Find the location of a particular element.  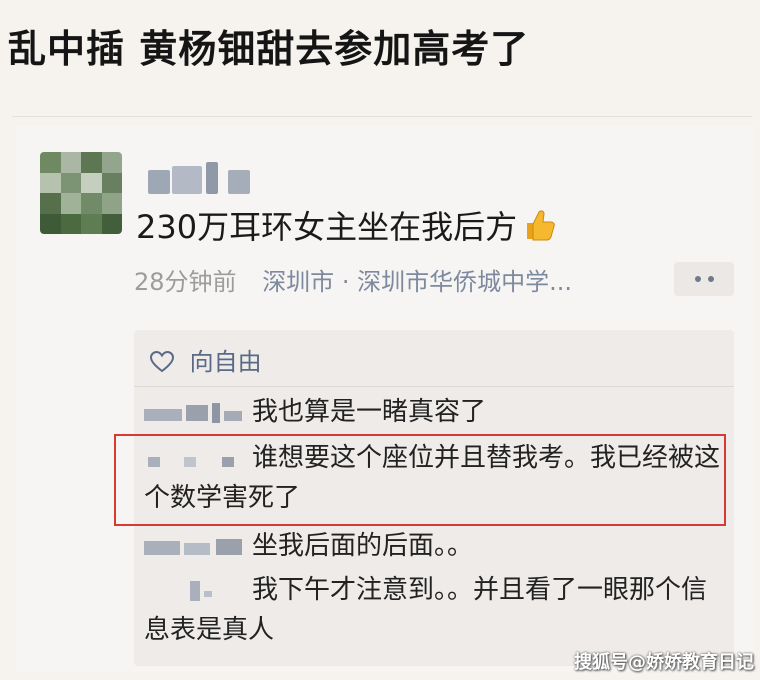

comment-item: 我也算是一睹真容了 is located at coordinates (434, 412).